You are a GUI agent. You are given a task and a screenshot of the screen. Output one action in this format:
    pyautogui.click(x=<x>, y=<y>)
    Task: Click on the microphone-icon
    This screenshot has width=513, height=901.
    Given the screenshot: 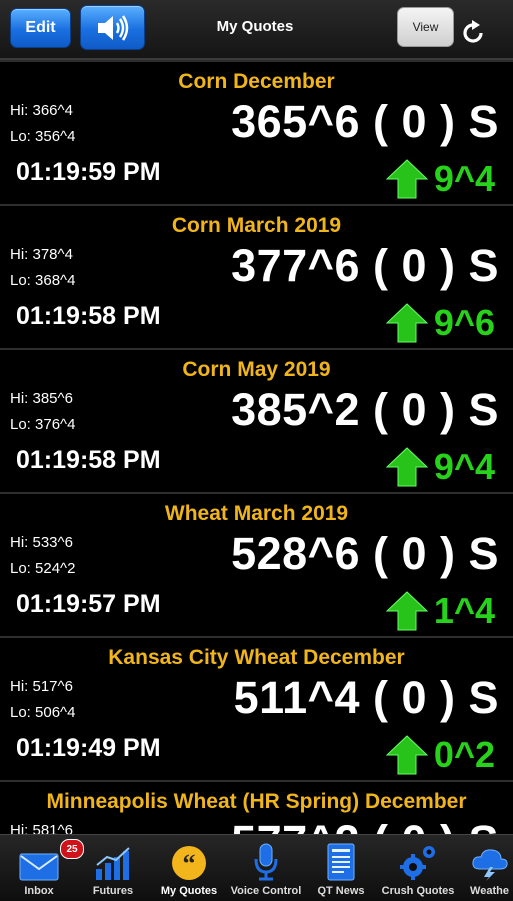 What is the action you would take?
    pyautogui.click(x=266, y=862)
    